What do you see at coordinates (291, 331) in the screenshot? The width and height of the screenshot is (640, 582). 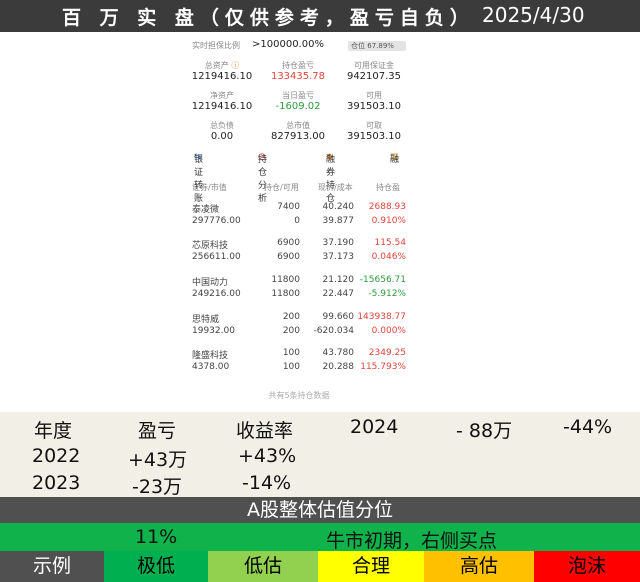 I see `stock-avail: 200` at bounding box center [291, 331].